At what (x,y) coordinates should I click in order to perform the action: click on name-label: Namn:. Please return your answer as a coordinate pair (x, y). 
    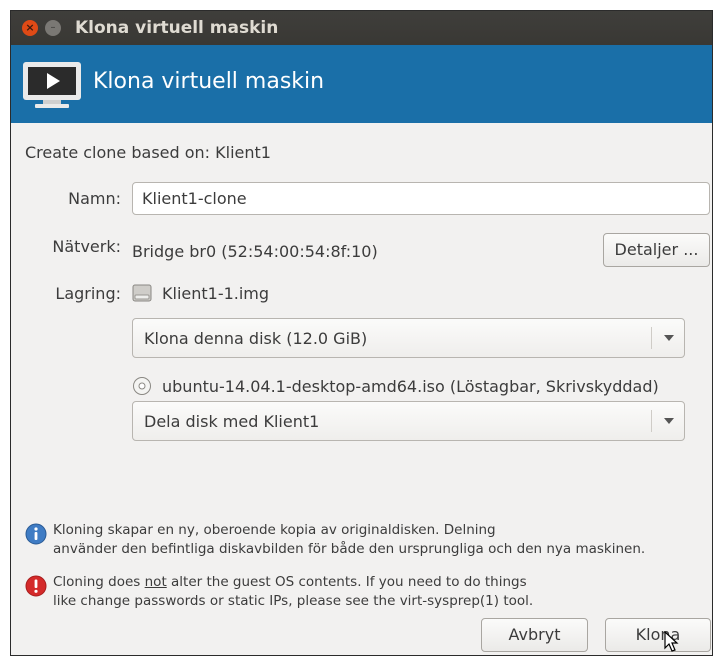
    Looking at the image, I should click on (94, 198).